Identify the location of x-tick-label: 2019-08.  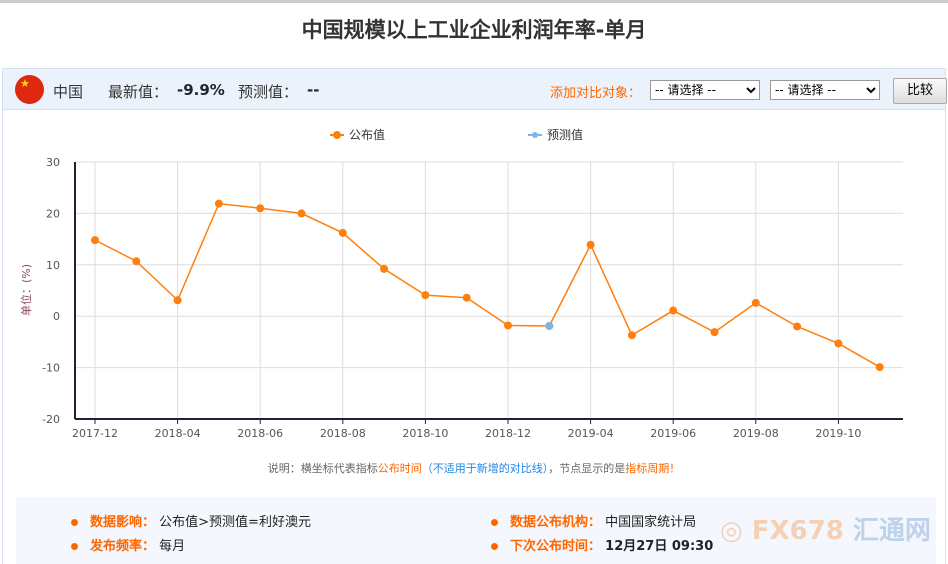
(756, 433).